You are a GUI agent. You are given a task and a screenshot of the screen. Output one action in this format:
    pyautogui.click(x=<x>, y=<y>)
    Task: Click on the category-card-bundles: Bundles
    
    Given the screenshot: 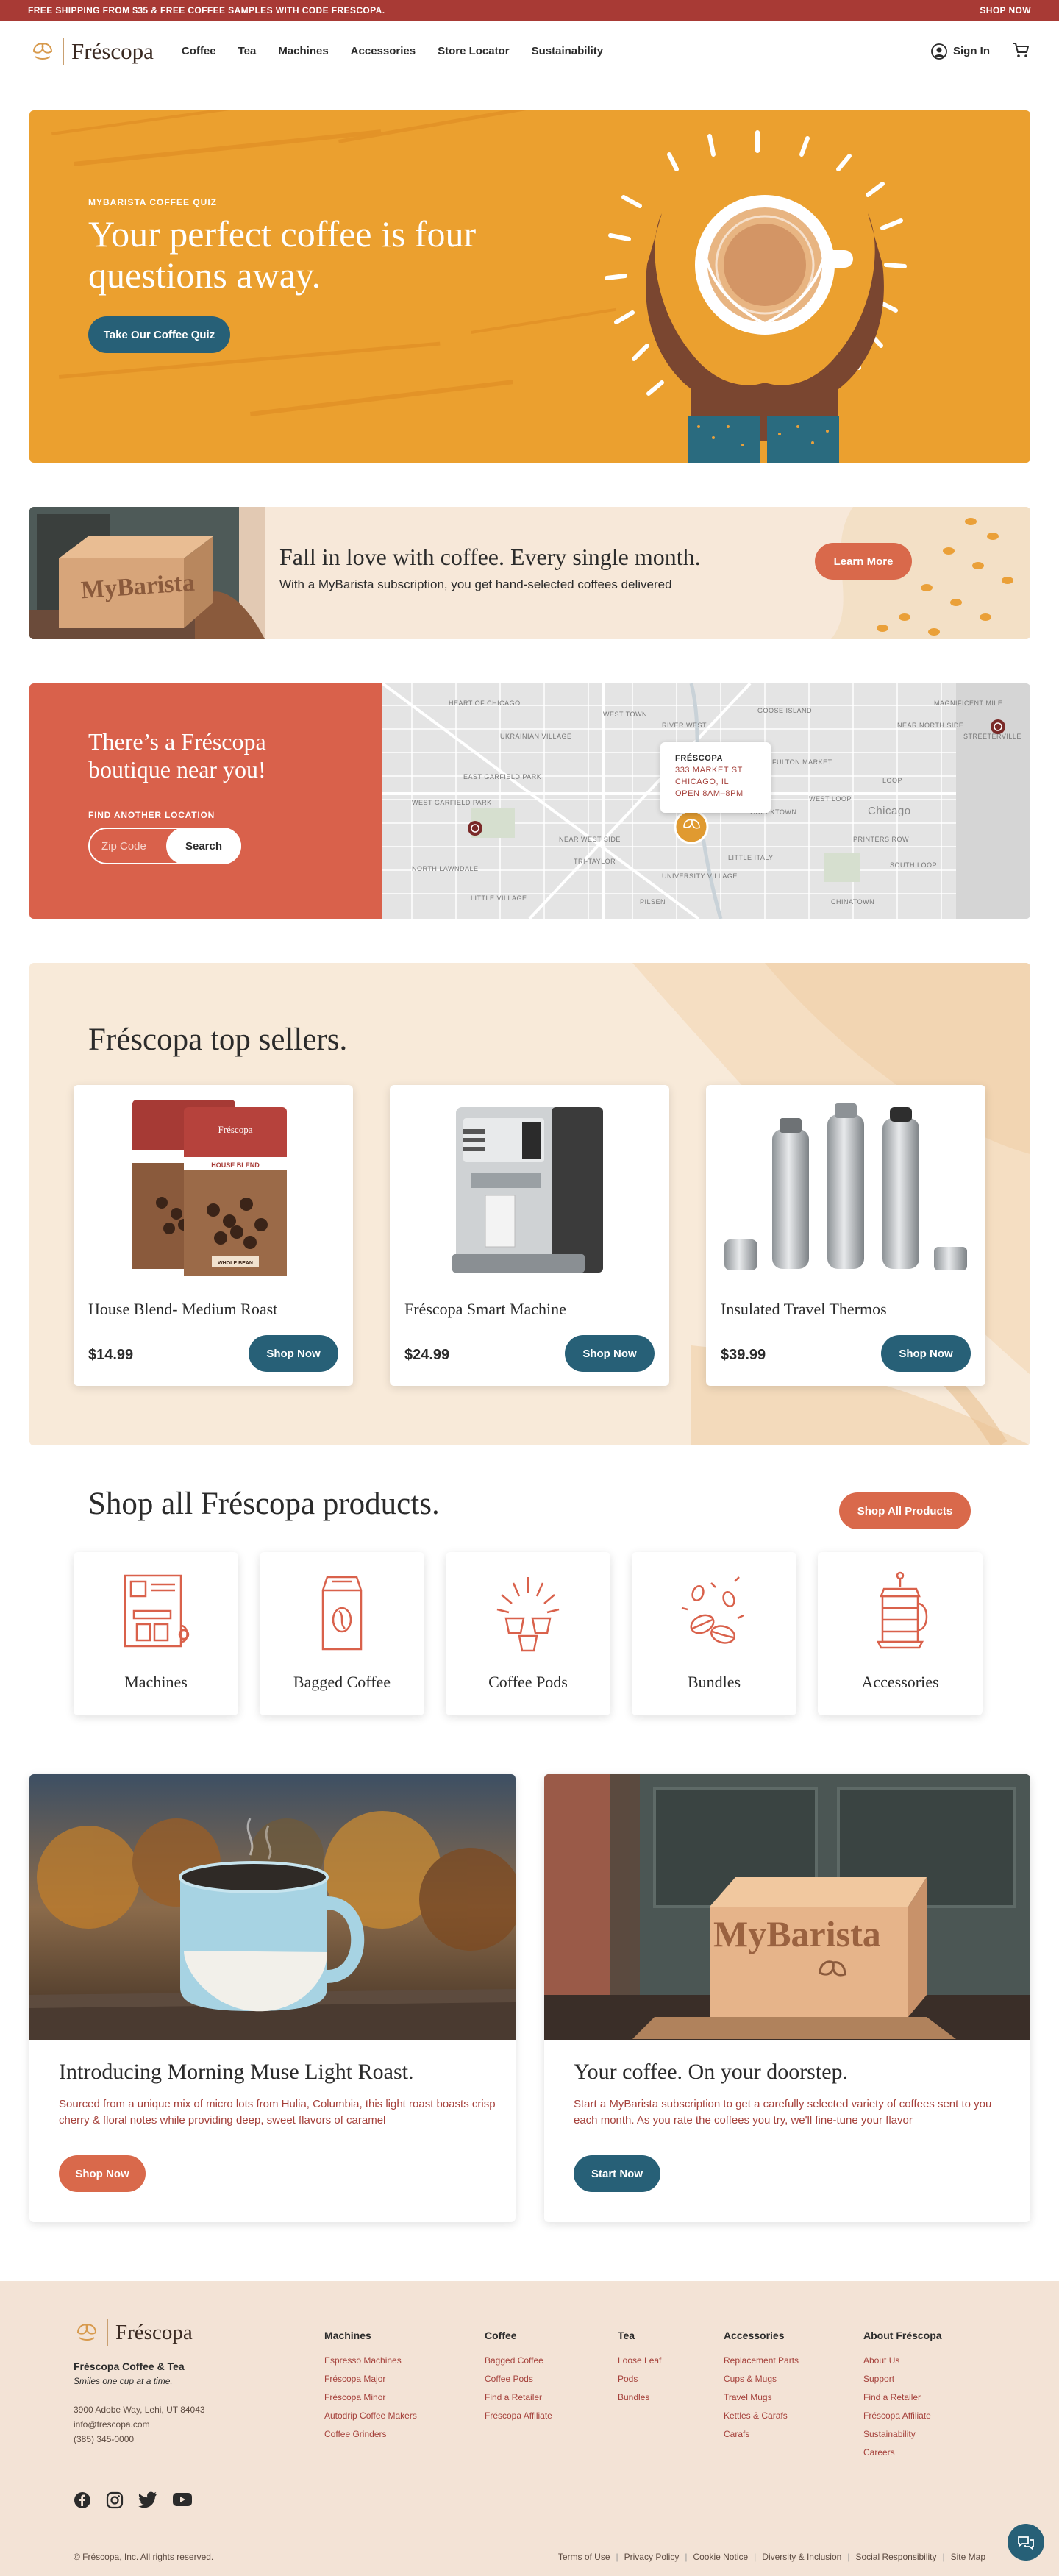 What is the action you would take?
    pyautogui.click(x=714, y=1633)
    